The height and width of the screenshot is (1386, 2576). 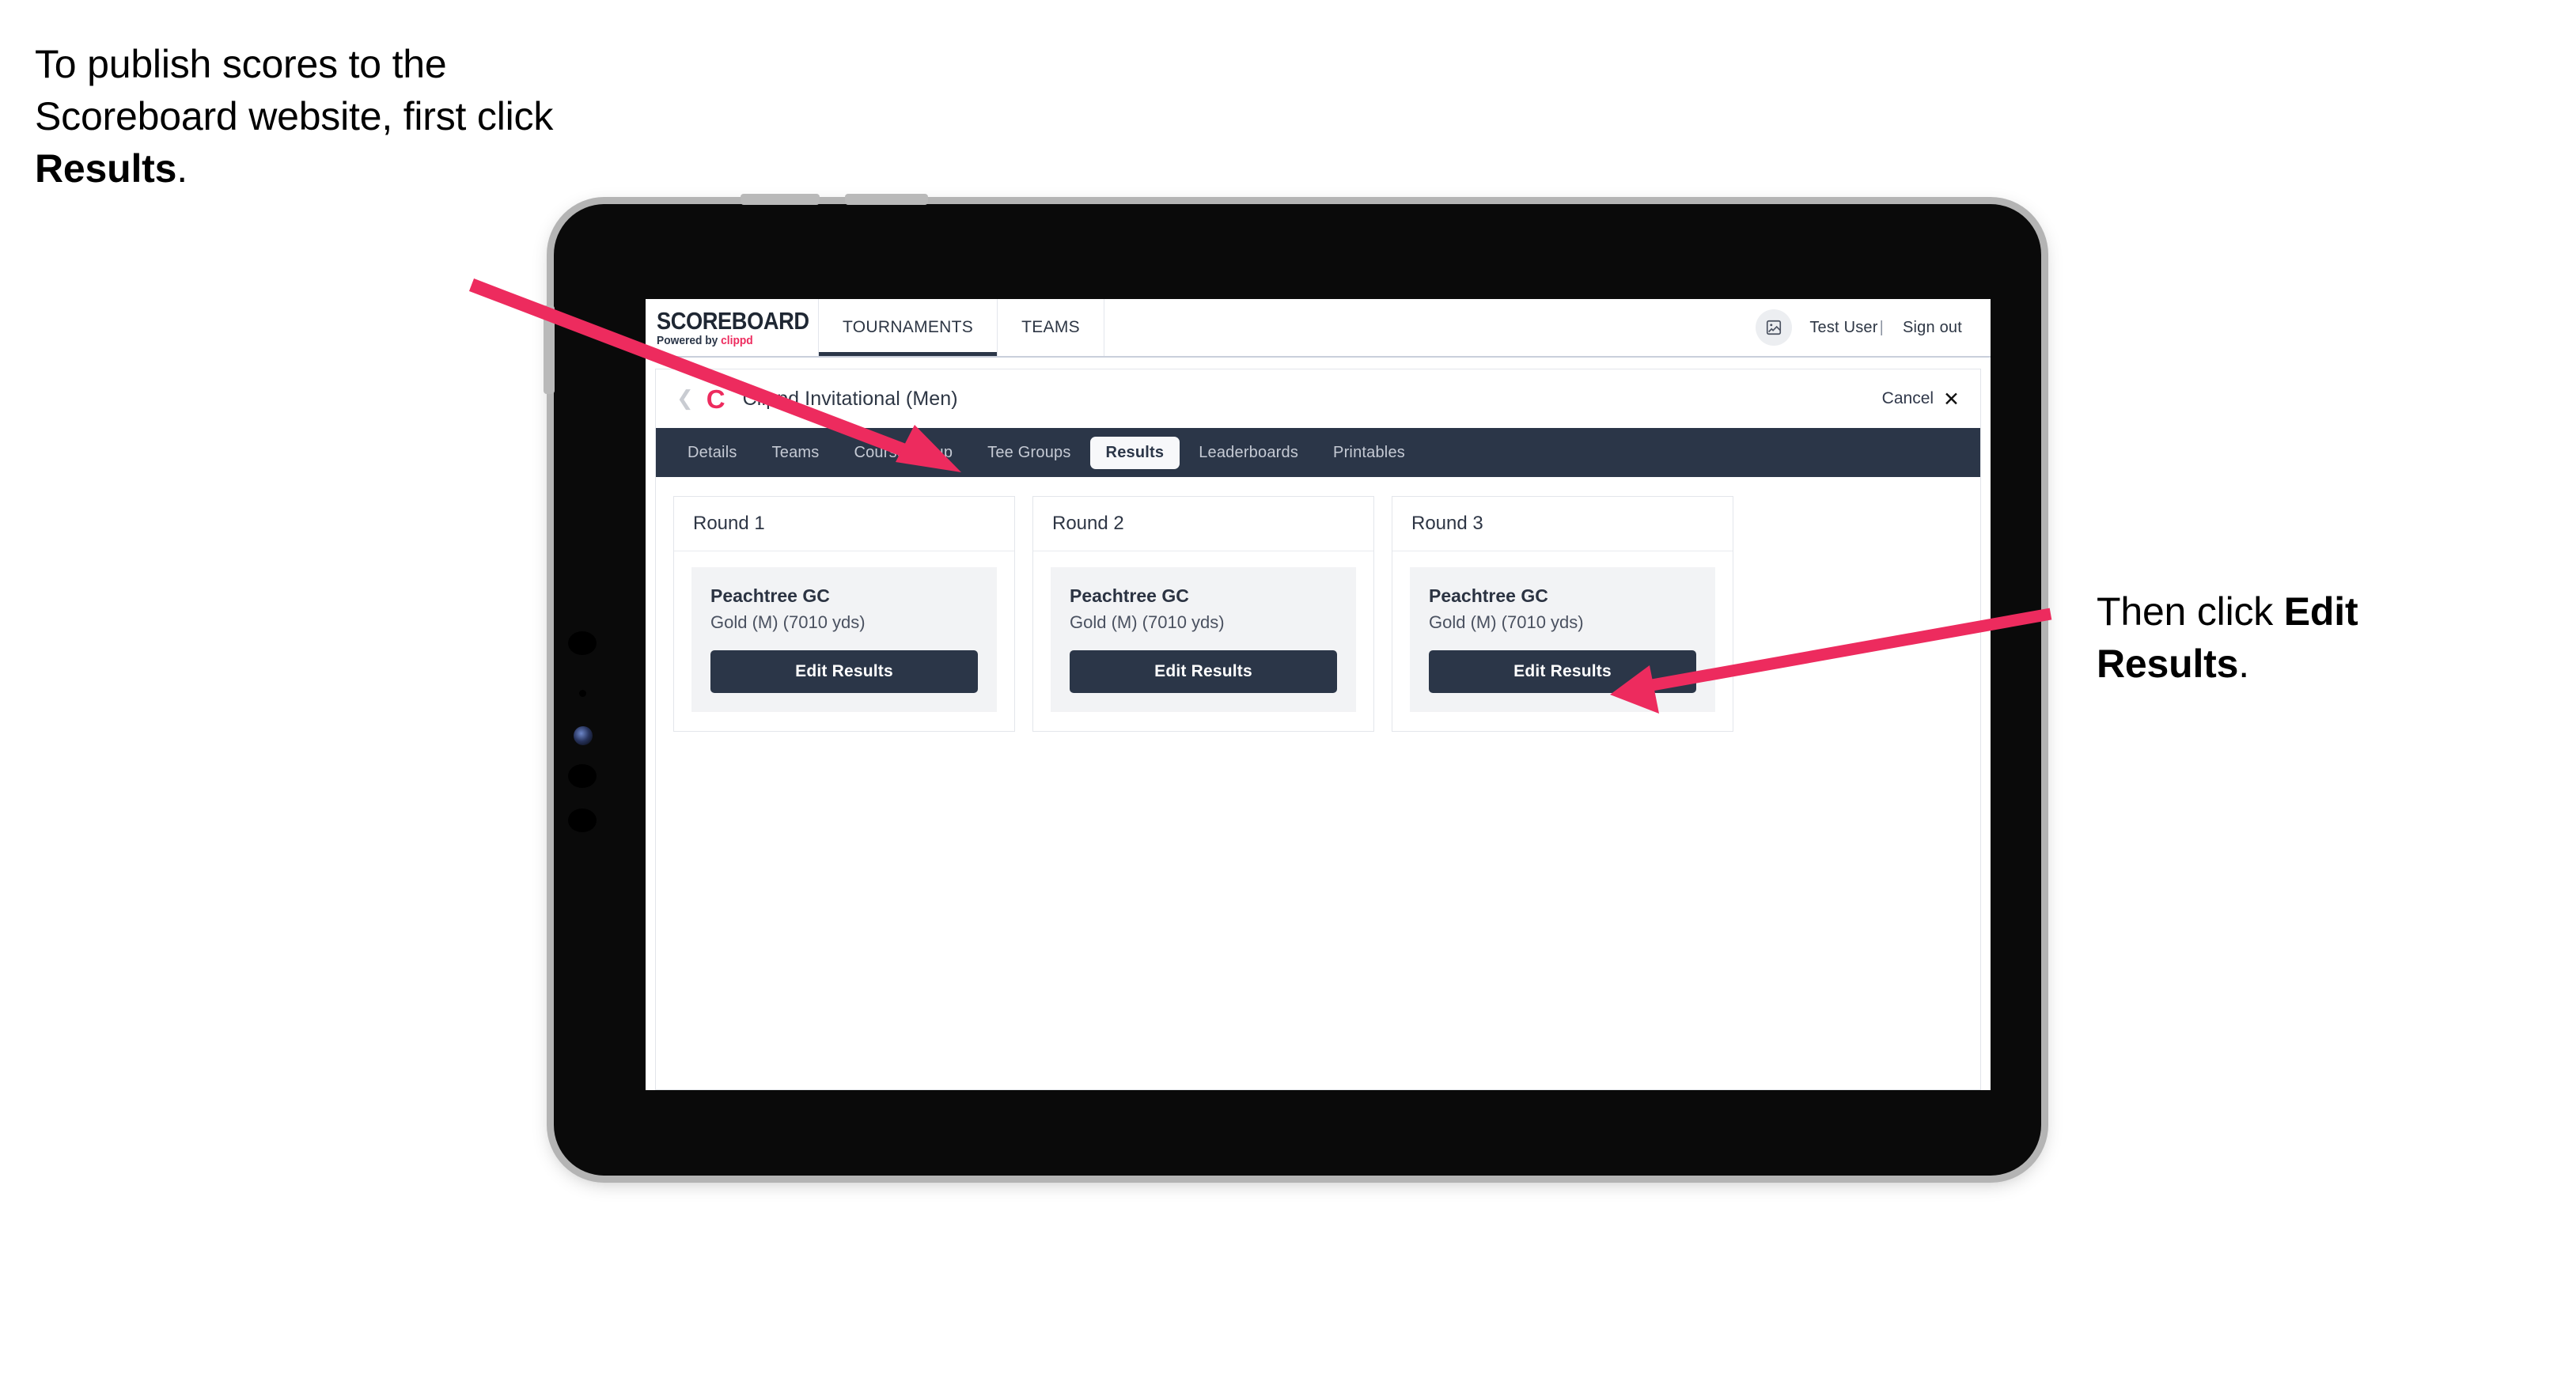 What do you see at coordinates (2243, 664) in the screenshot?
I see `callout-right-suffix: .` at bounding box center [2243, 664].